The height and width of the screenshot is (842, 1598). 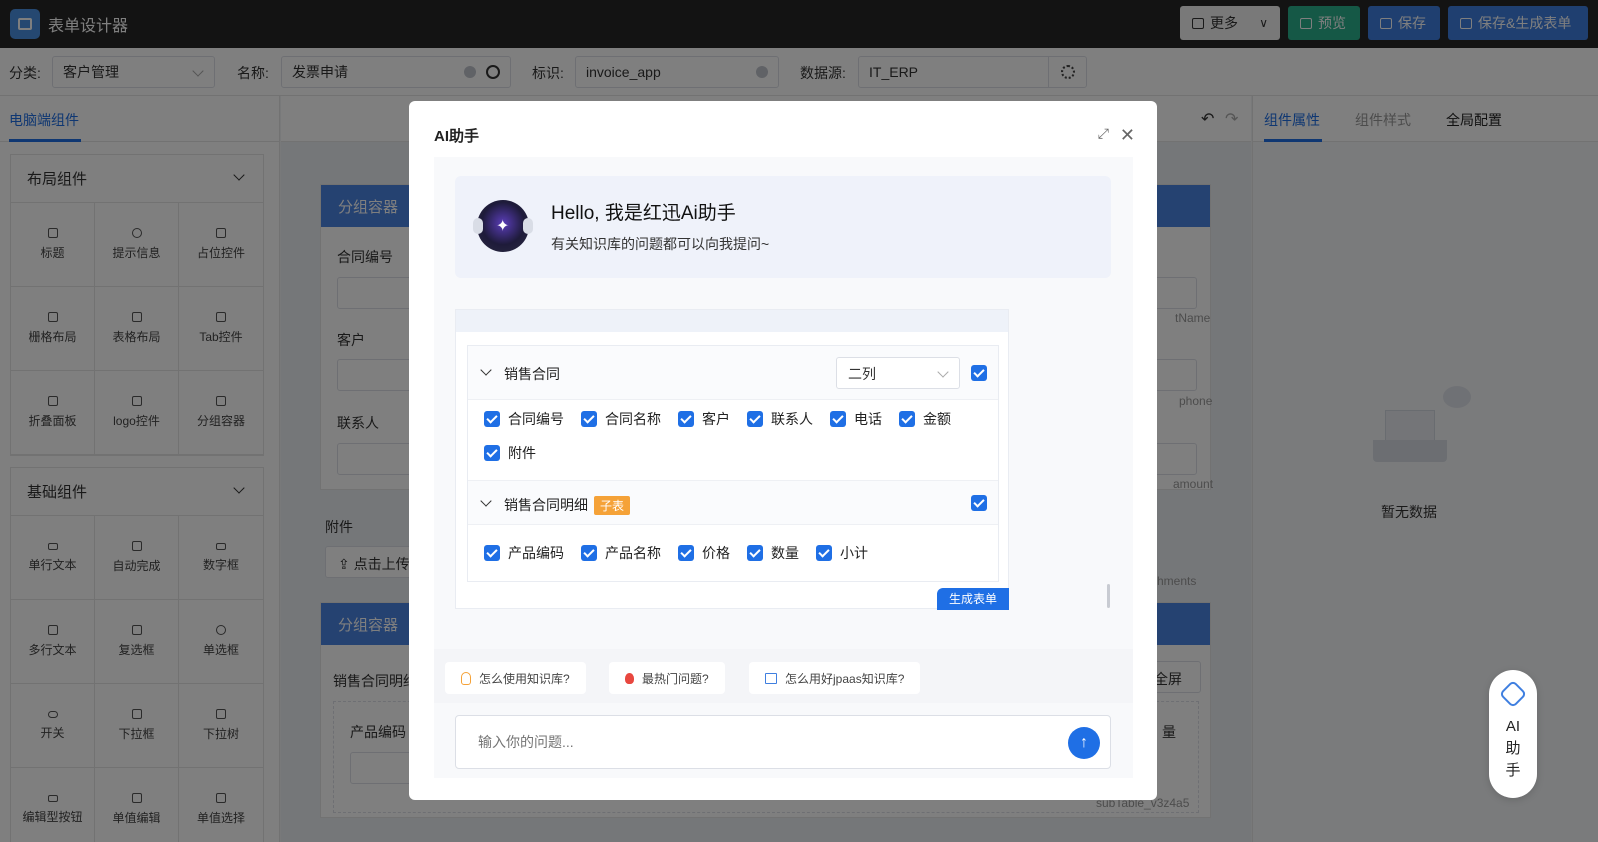 I want to click on suggestion-bar: 怎么使用知识库? 最热门问题? 怎么用好jpaas知识库?, so click(x=783, y=676).